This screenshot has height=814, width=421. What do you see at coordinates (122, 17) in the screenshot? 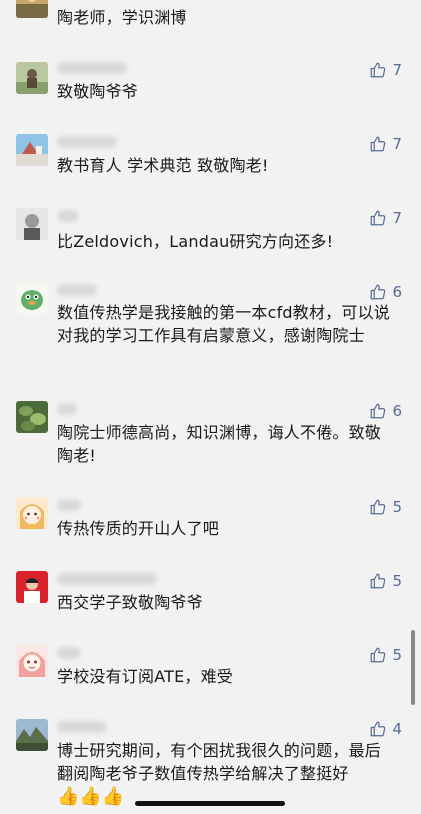
I see `comment-text: 陶老师，学识渊博` at bounding box center [122, 17].